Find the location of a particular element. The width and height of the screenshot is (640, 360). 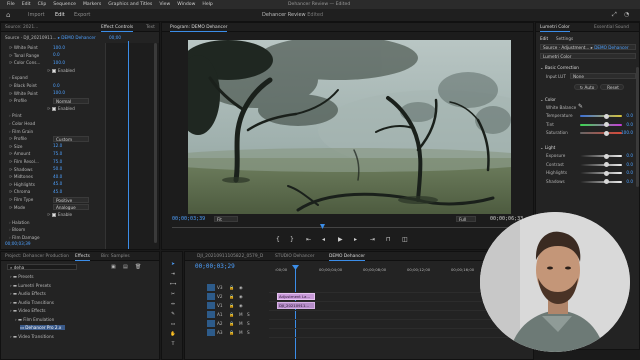

menu-item-window: Window is located at coordinates (186, 4).